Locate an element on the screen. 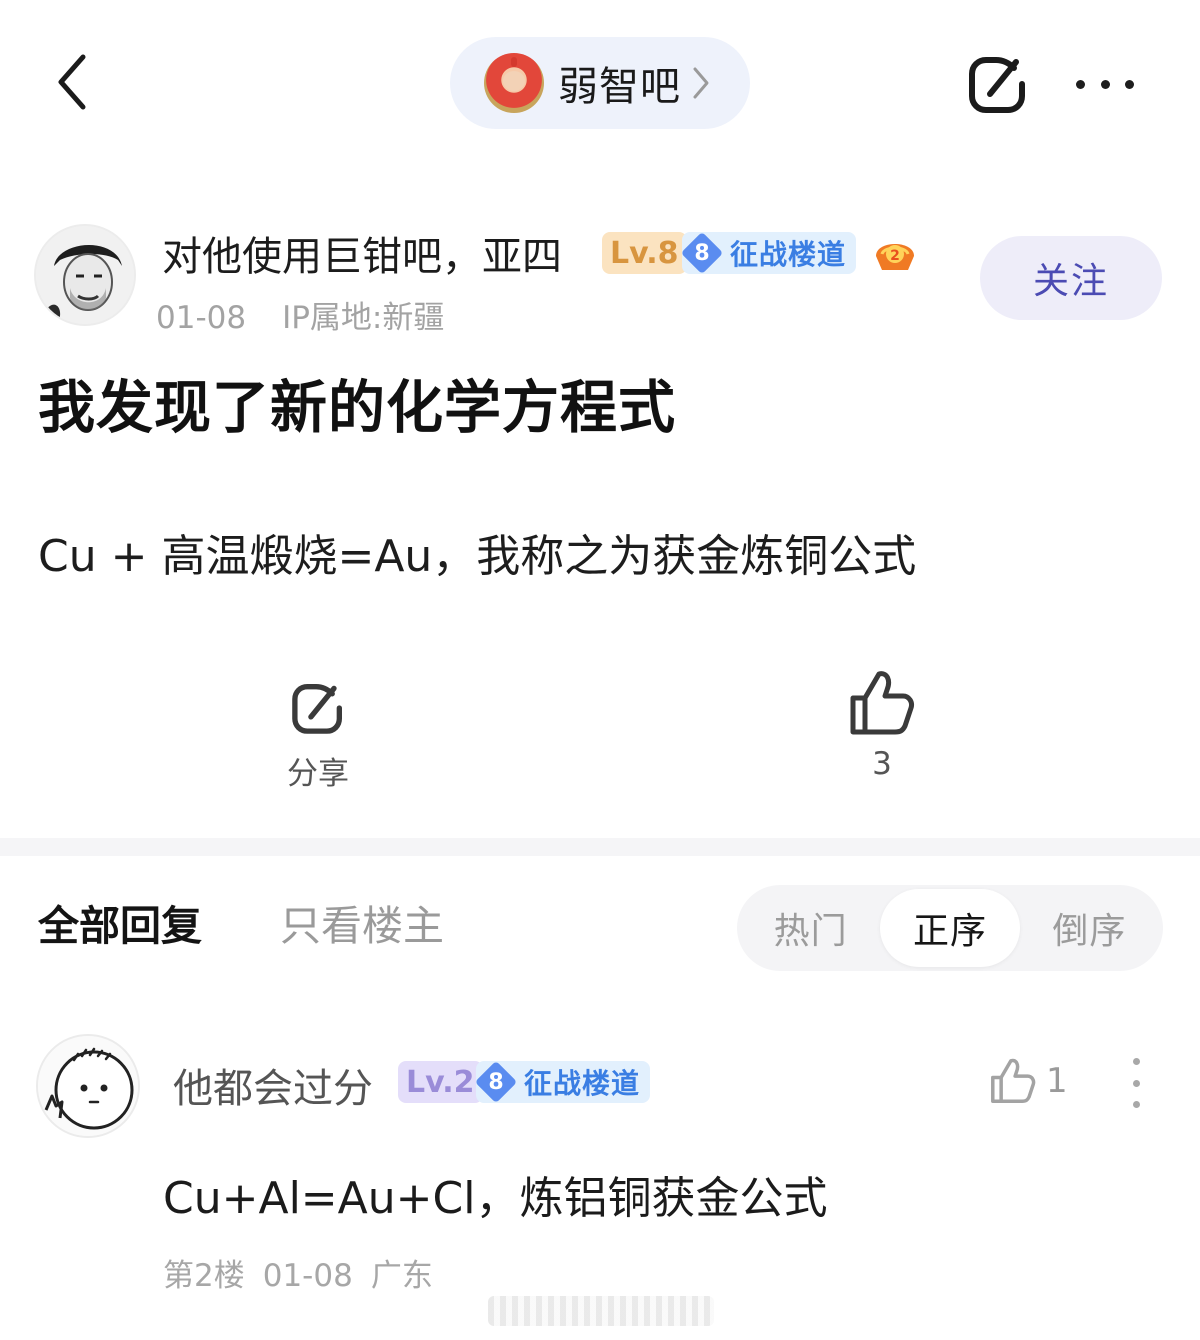  back-button is located at coordinates (72, 82).